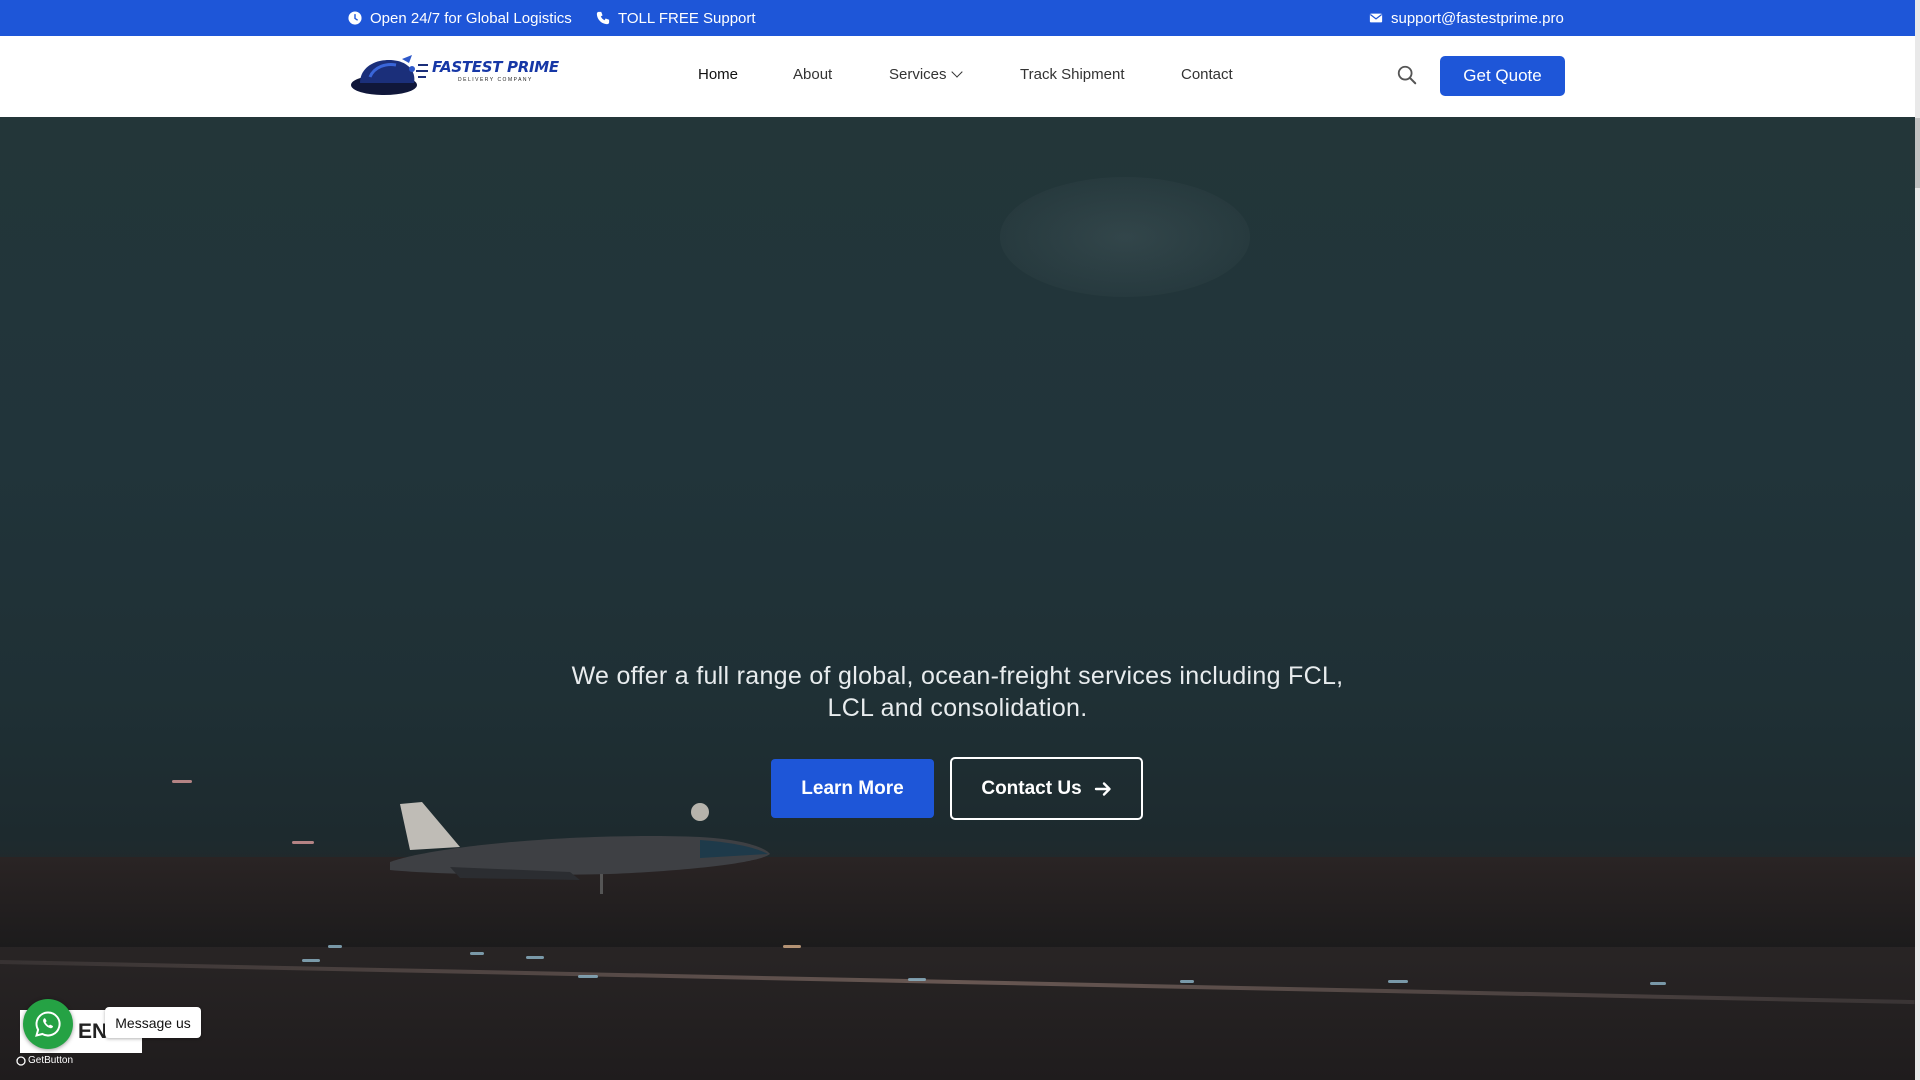 The image size is (1920, 1080). I want to click on whatsapp-button, so click(48, 1024).